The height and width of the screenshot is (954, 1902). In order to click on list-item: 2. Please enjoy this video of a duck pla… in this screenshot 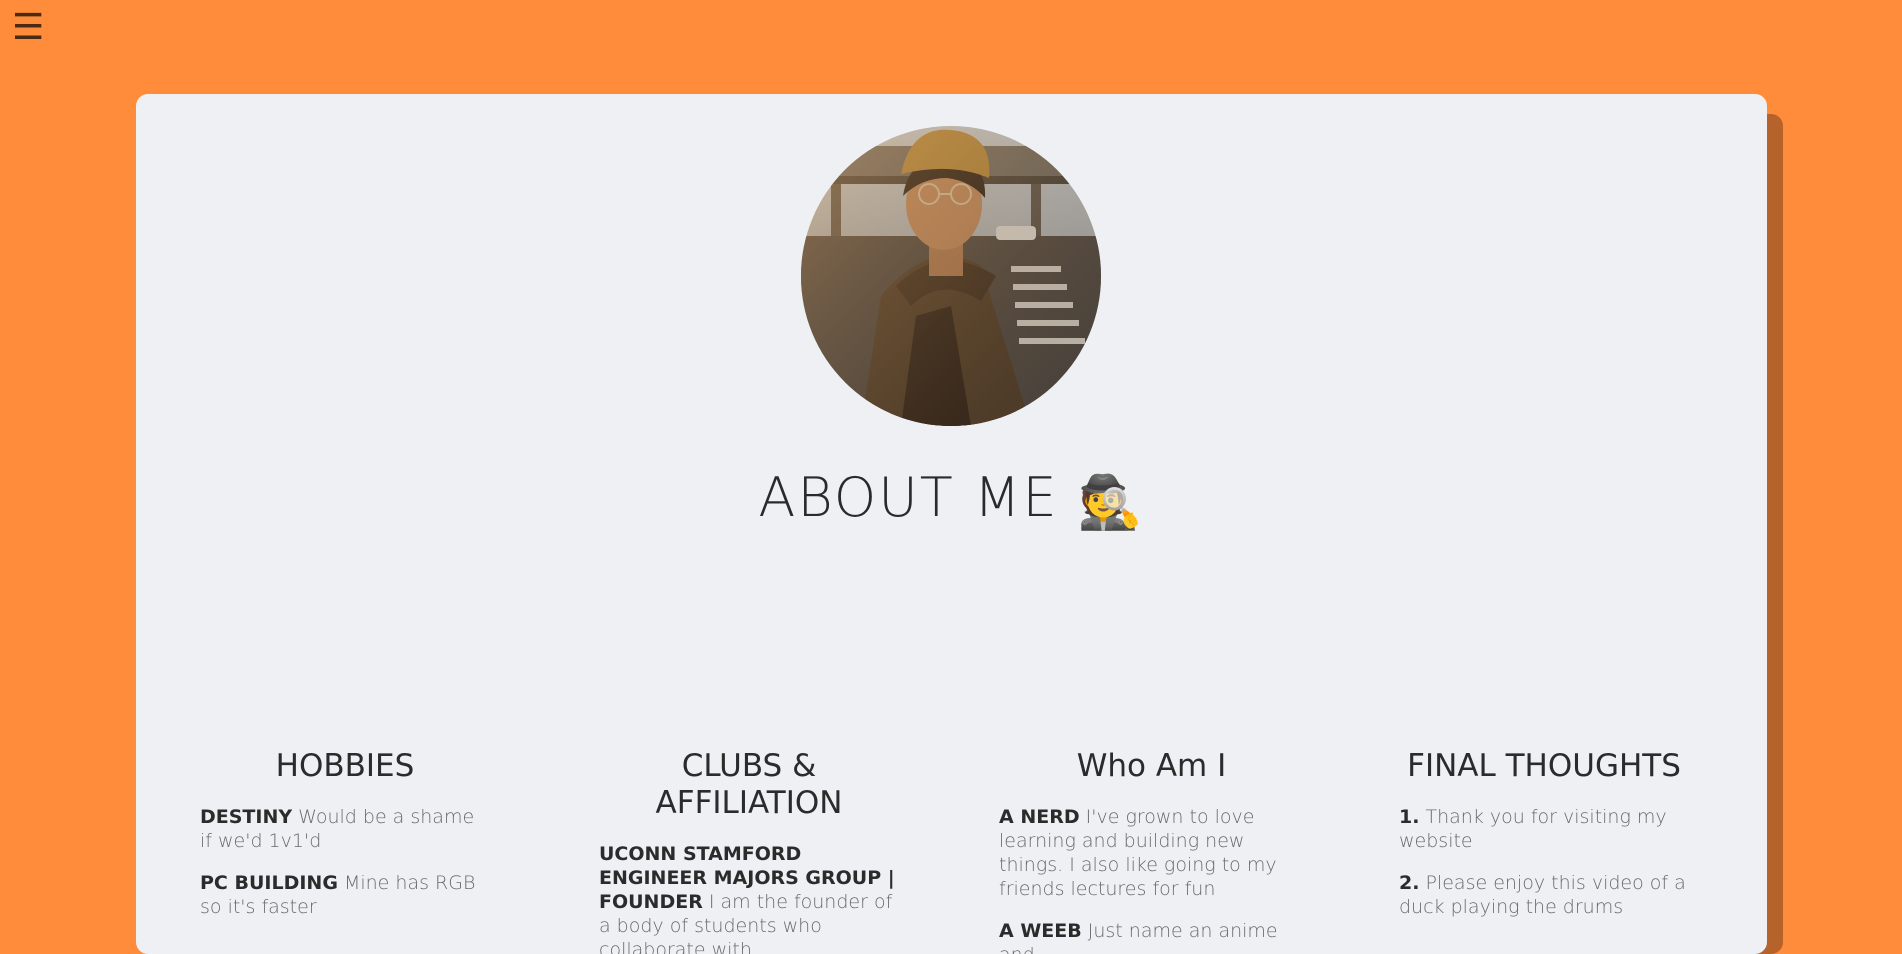, I will do `click(1544, 895)`.